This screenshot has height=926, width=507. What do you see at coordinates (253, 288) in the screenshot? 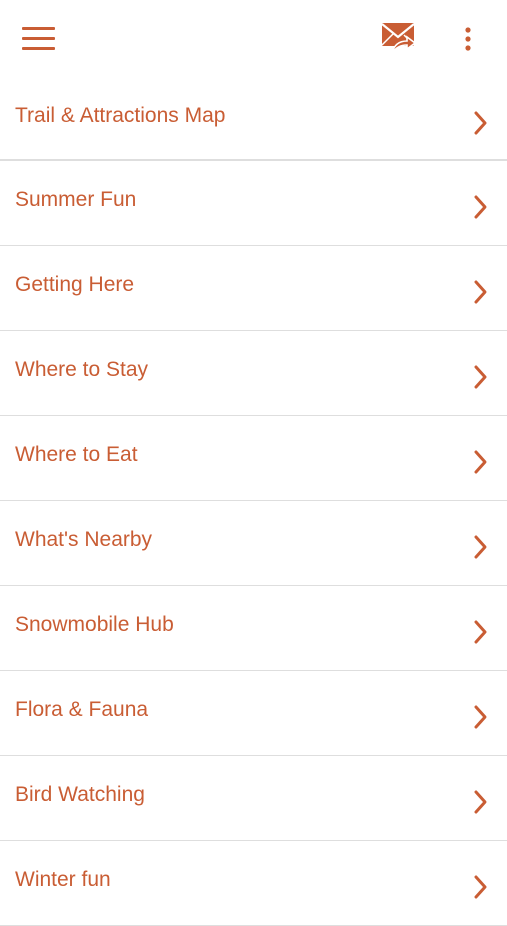
I see `list-item-getting-here: Getting Here` at bounding box center [253, 288].